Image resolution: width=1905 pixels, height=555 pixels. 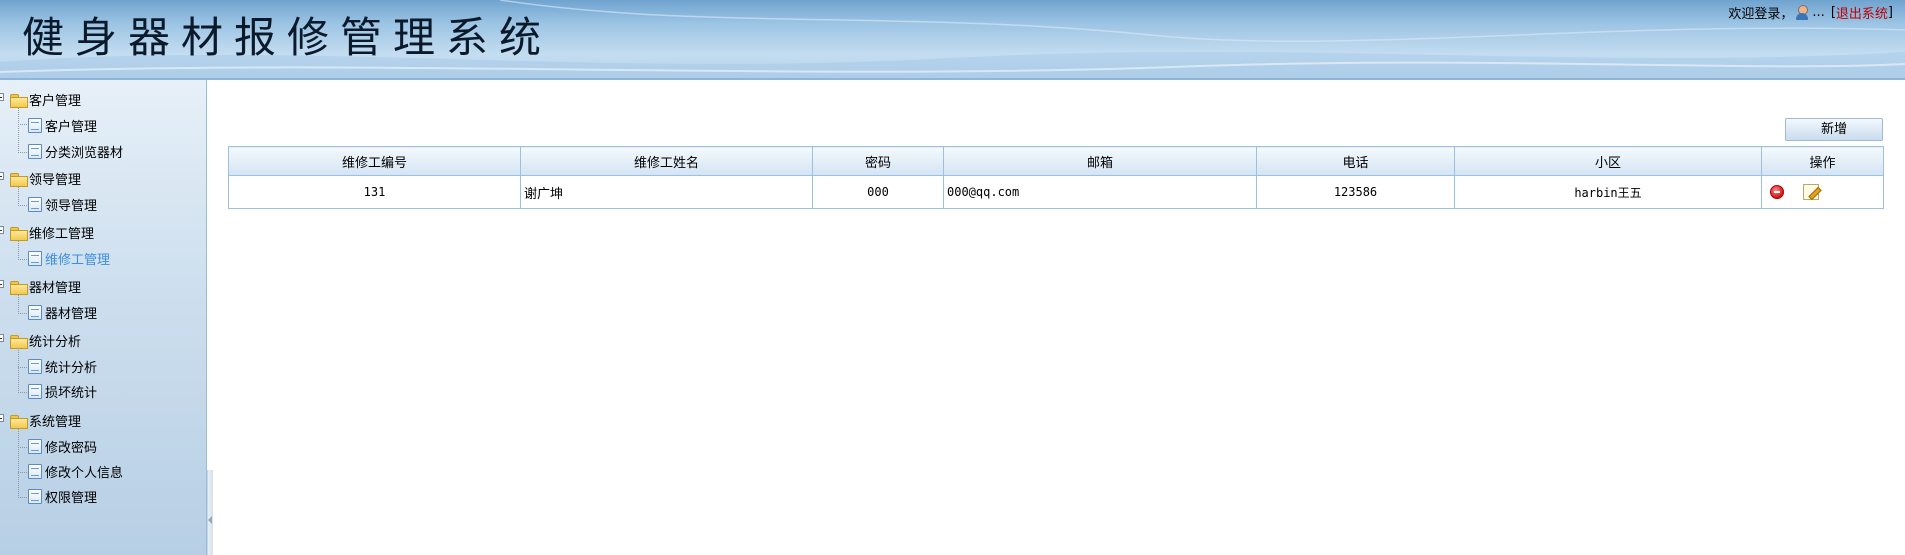 I want to click on column-header-email: 邮箱, so click(x=1100, y=161).